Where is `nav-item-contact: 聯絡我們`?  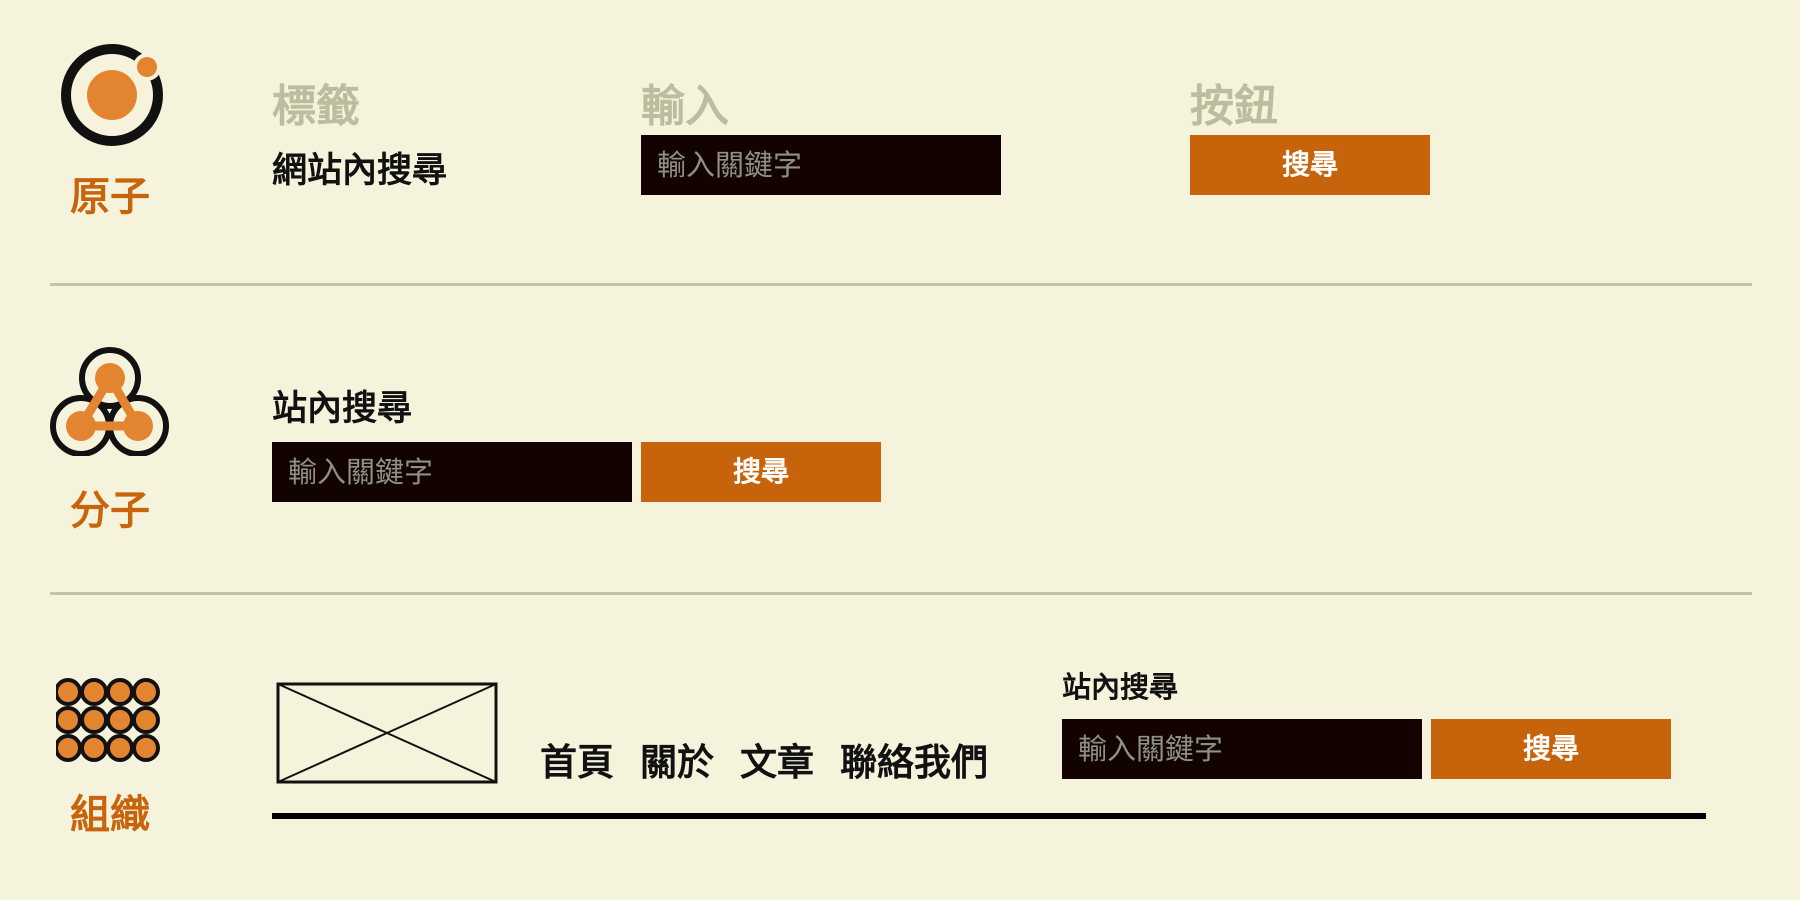 nav-item-contact: 聯絡我們 is located at coordinates (914, 759).